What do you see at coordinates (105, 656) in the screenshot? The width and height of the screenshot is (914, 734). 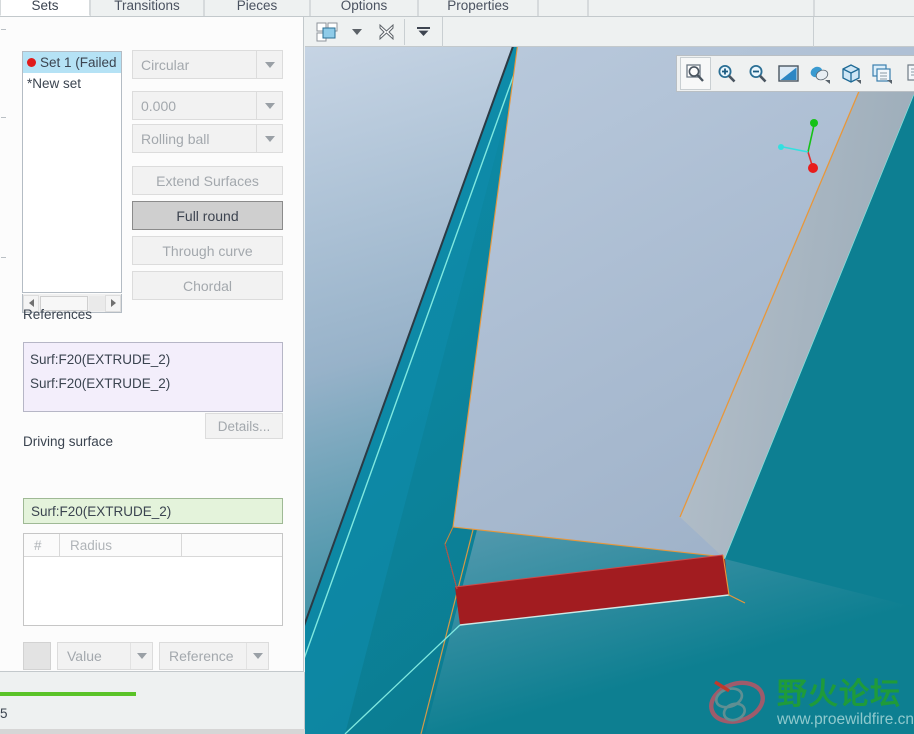 I see `value-combo: Value` at bounding box center [105, 656].